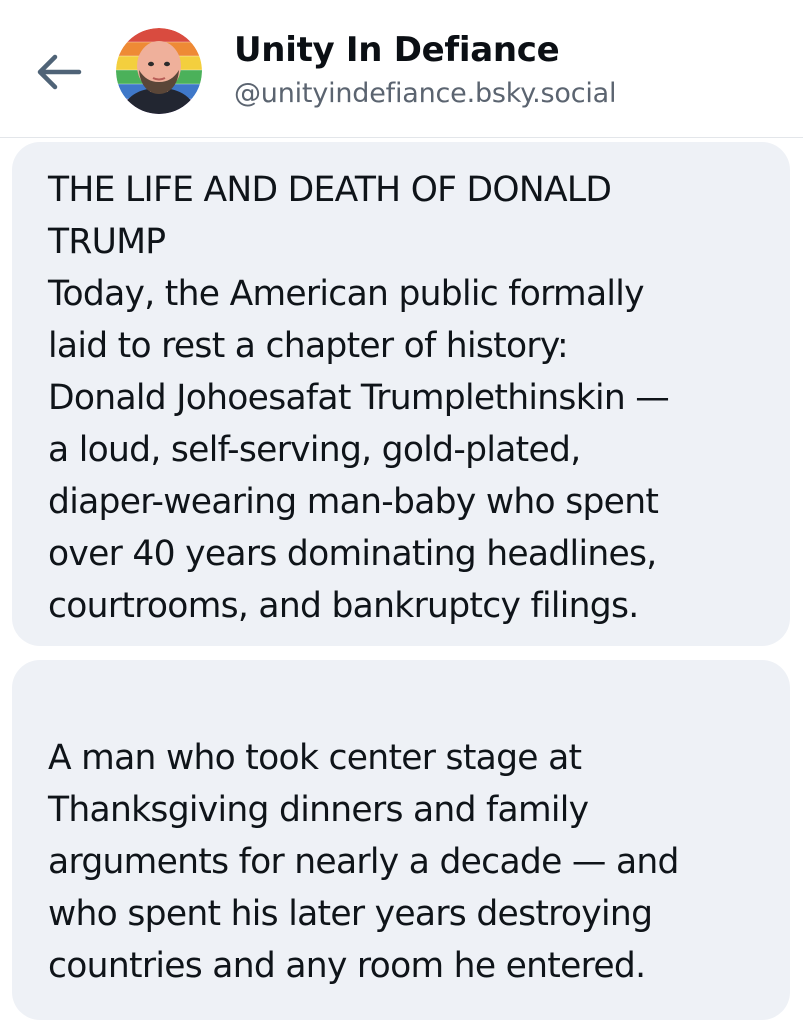 This screenshot has height=1020, width=803. I want to click on post-line: diaper-wearing man-baby who spent, so click(353, 502).